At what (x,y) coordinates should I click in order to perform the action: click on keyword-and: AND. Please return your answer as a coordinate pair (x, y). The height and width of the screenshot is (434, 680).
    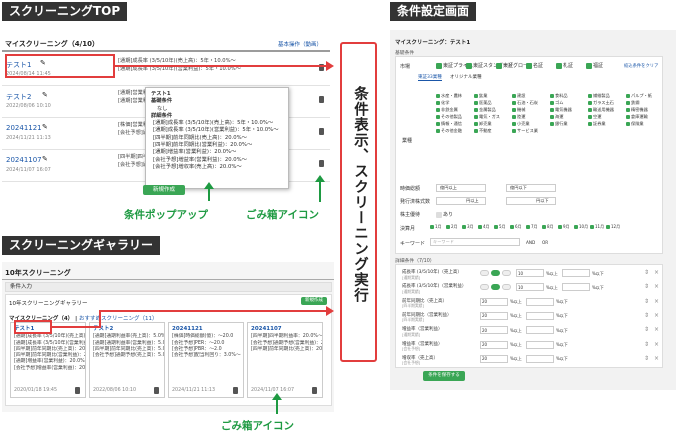
    Looking at the image, I should click on (530, 242).